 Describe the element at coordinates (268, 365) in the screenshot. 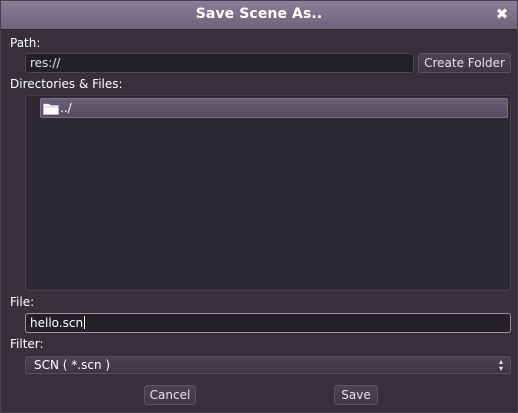

I see `filter-select: SCN ( *.scn ) ▴ ▾` at that location.